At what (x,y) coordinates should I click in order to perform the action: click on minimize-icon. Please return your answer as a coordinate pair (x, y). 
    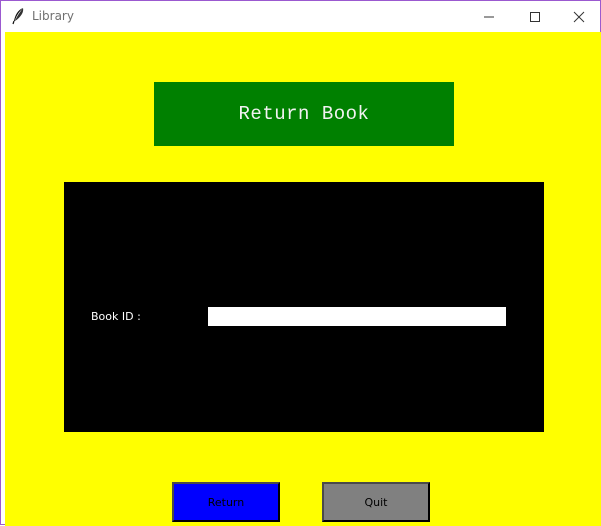
    Looking at the image, I should click on (489, 17).